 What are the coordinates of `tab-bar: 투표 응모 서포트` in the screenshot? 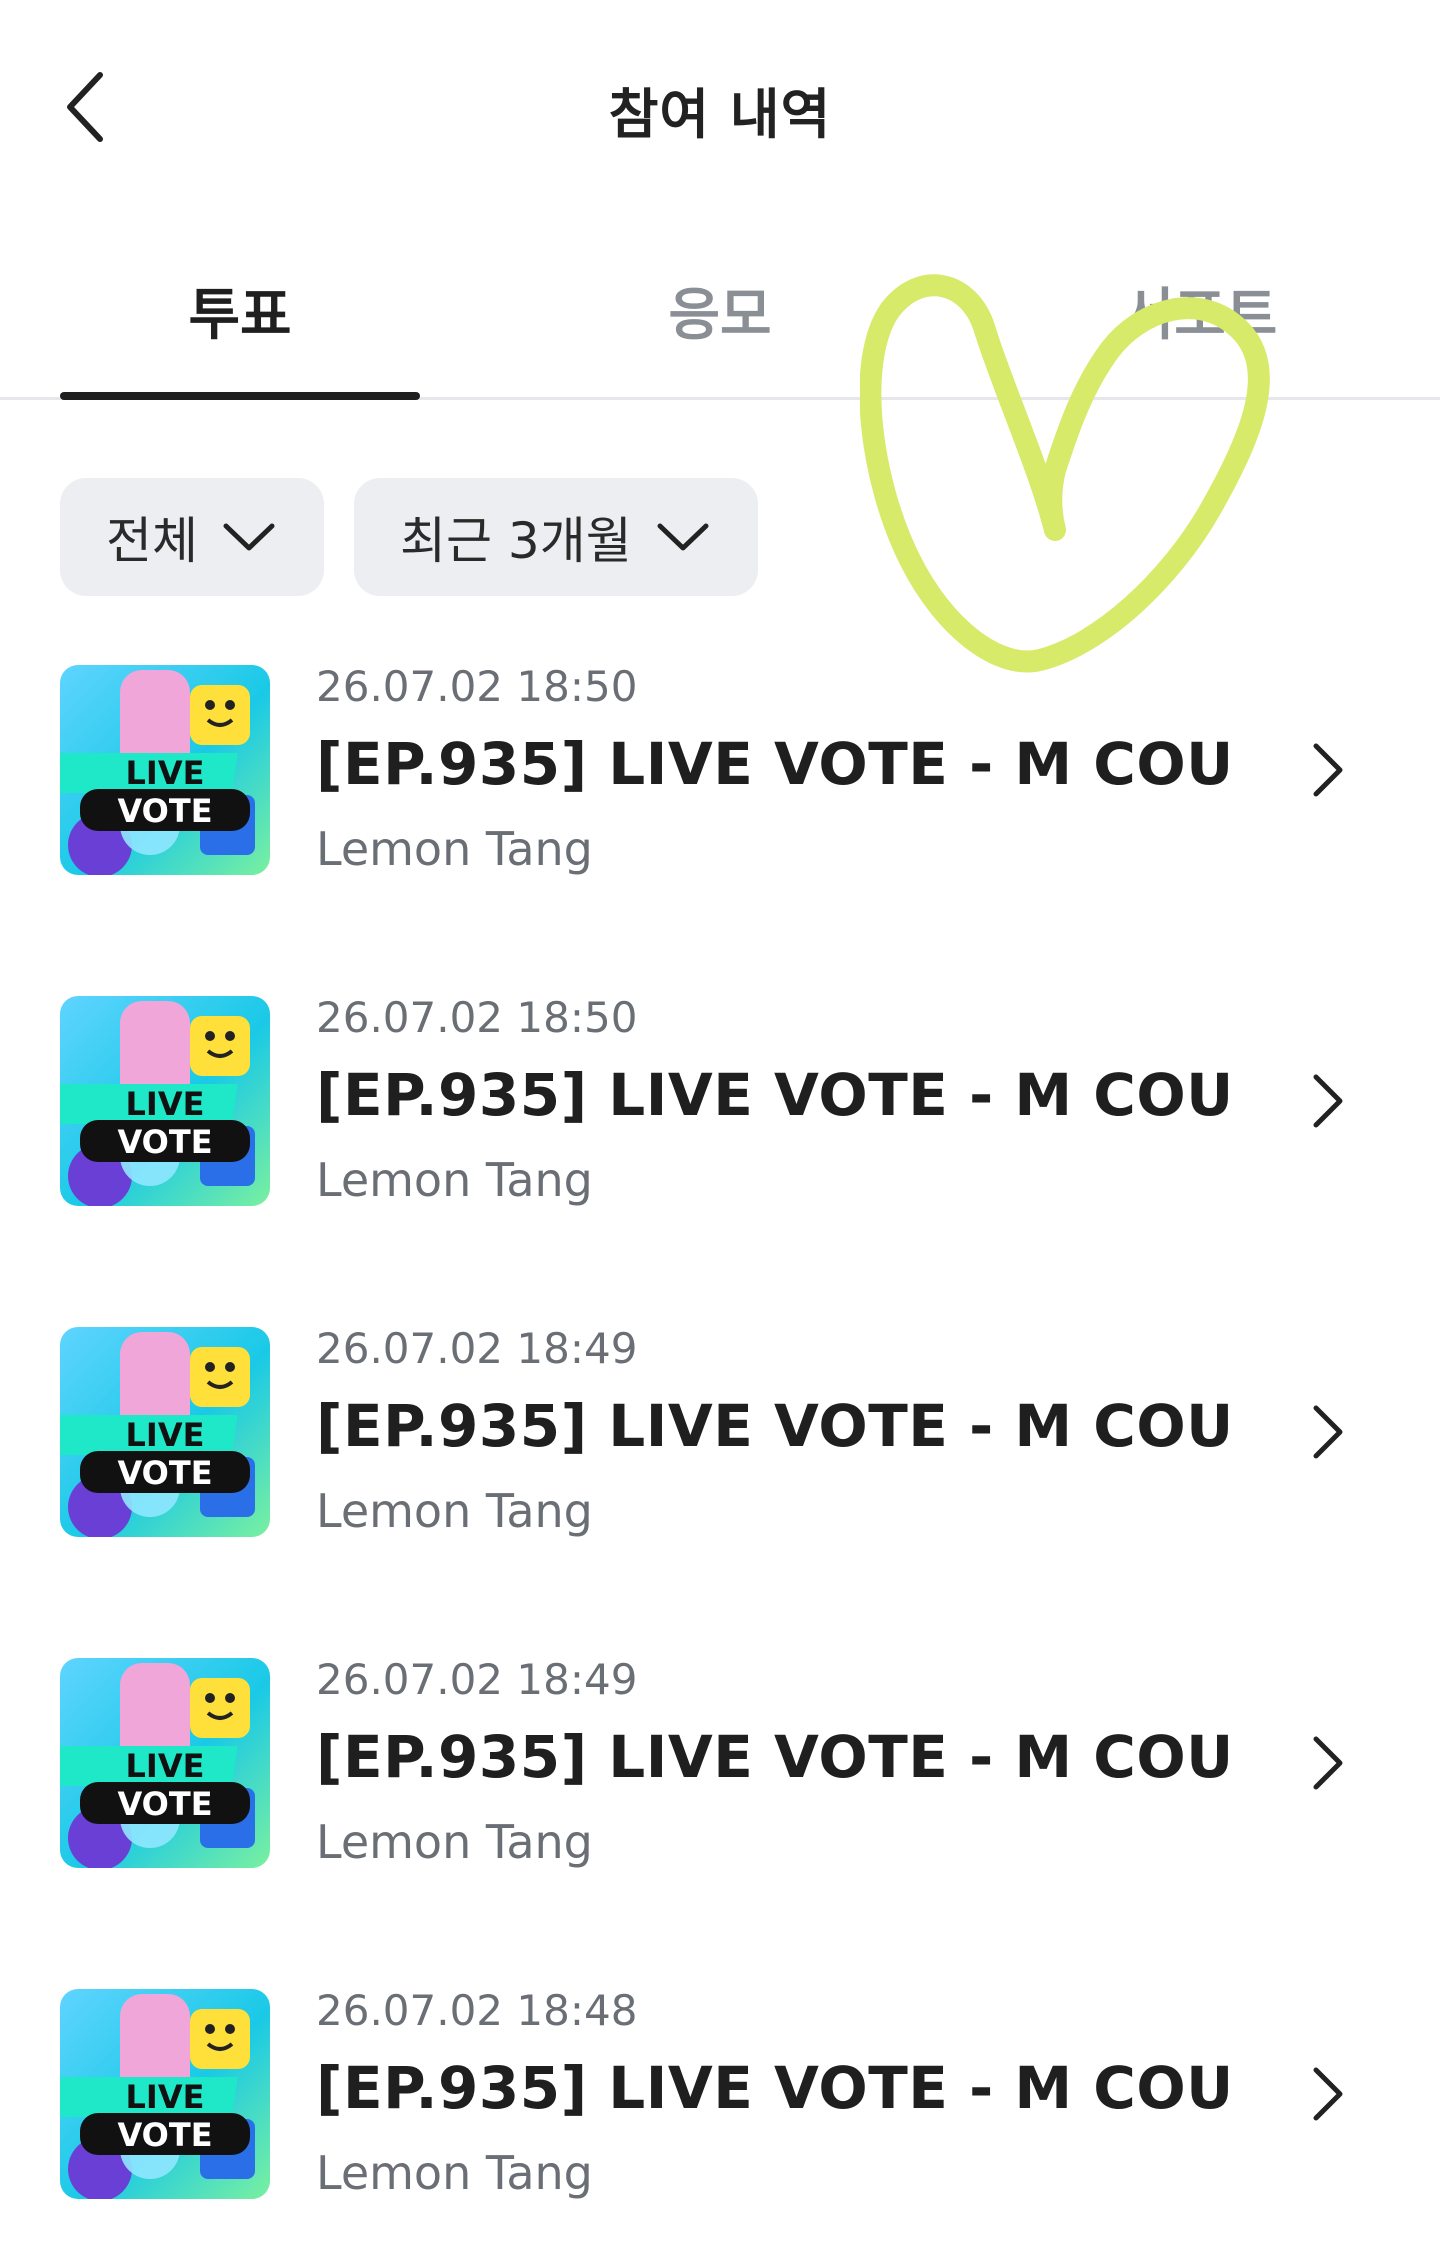 It's located at (720, 325).